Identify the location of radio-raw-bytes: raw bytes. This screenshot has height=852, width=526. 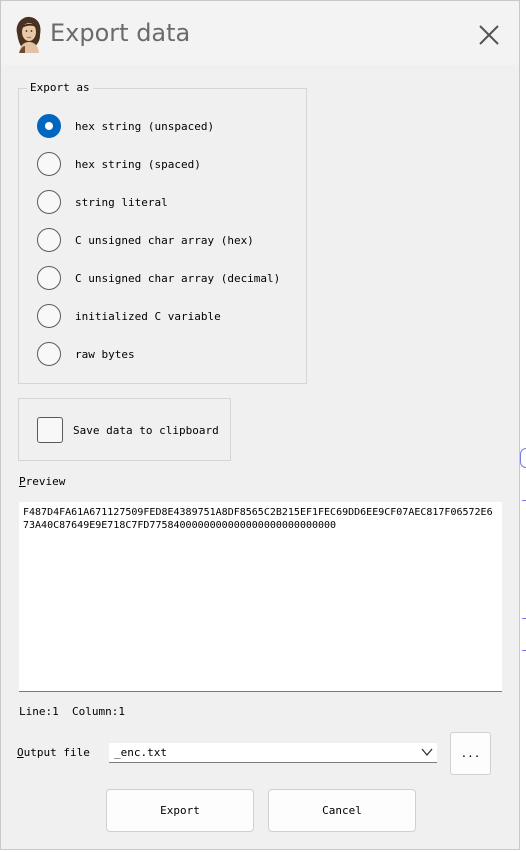
(86, 354).